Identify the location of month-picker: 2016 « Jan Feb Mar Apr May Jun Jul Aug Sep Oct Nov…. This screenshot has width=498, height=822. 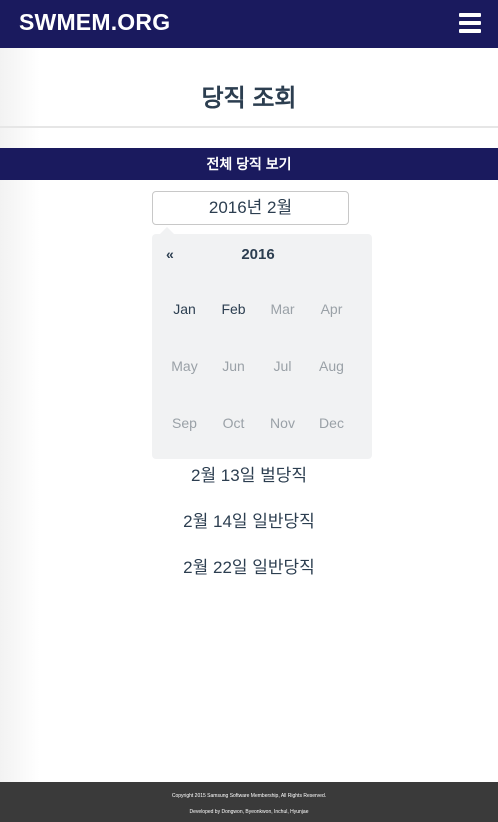
(262, 346).